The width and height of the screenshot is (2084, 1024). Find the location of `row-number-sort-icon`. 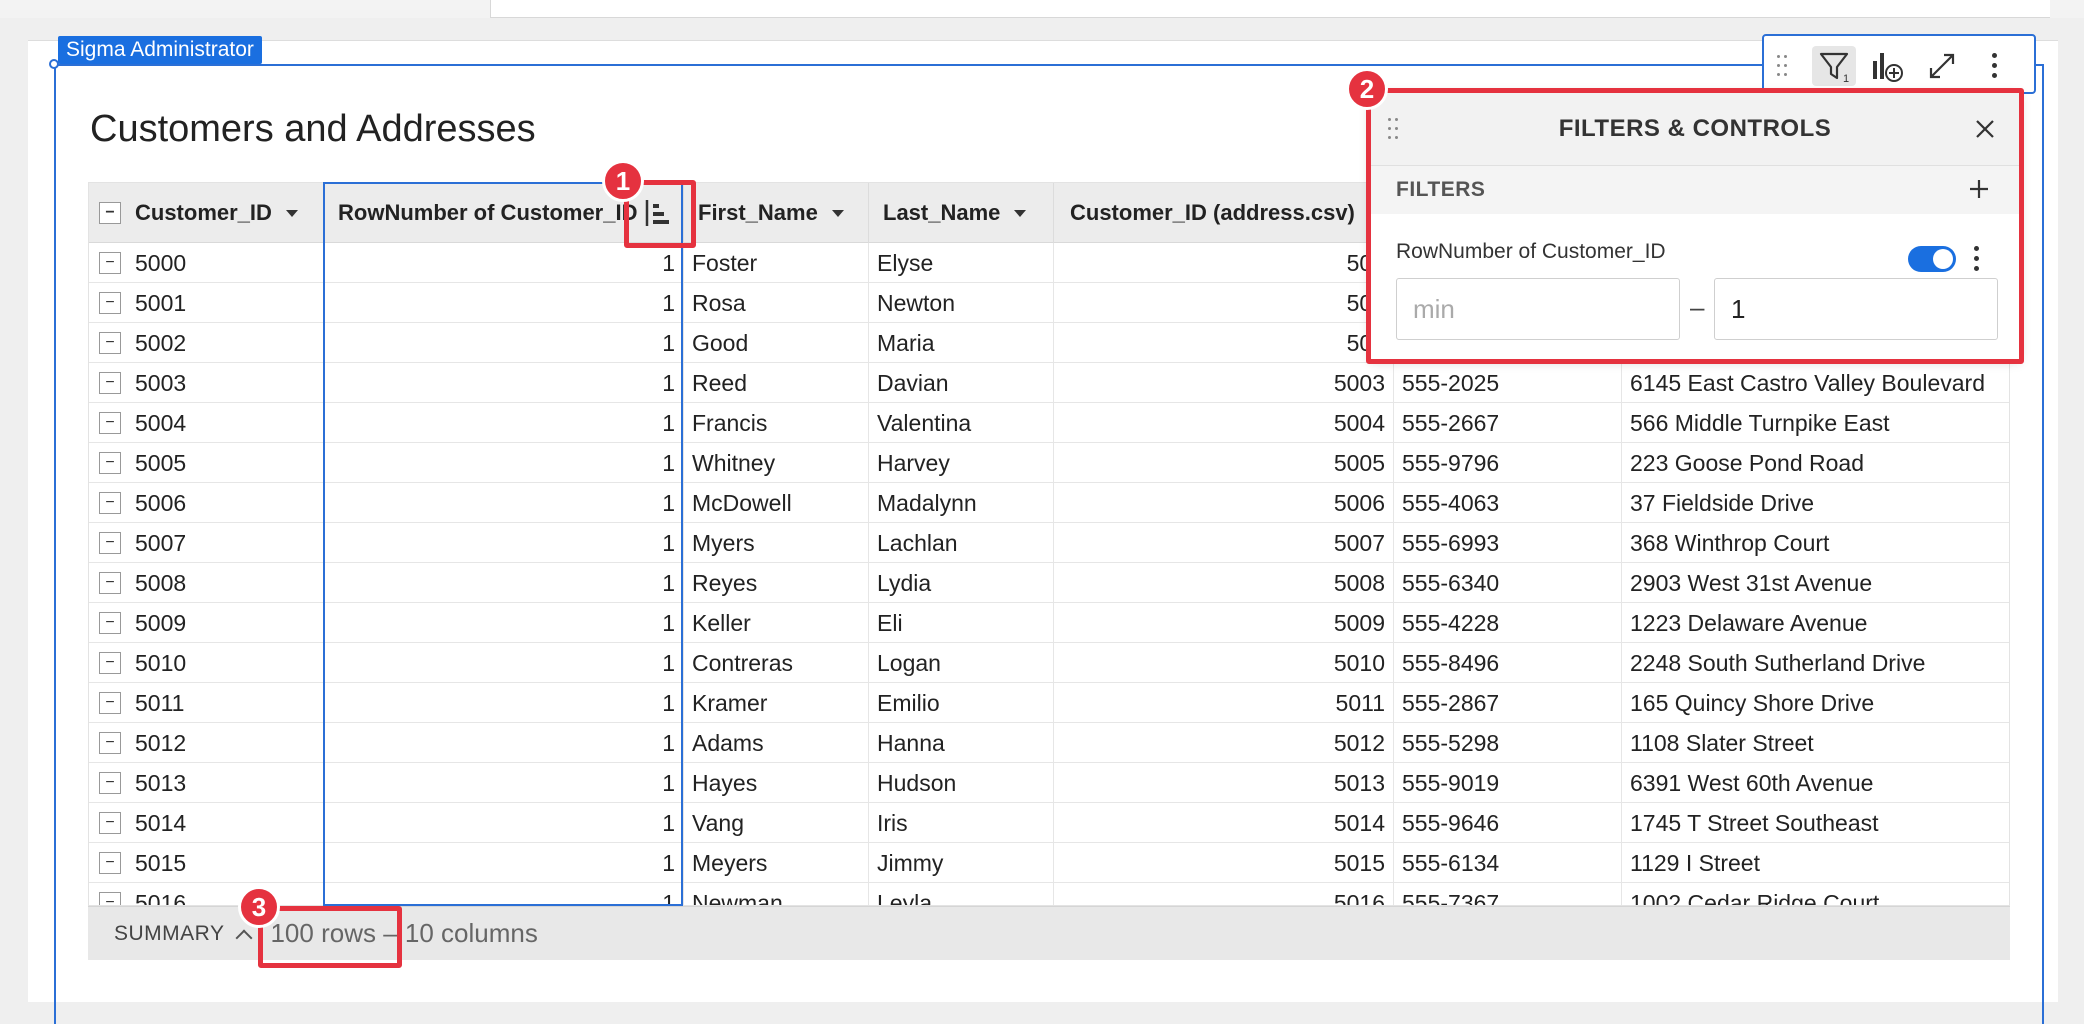

row-number-sort-icon is located at coordinates (658, 213).